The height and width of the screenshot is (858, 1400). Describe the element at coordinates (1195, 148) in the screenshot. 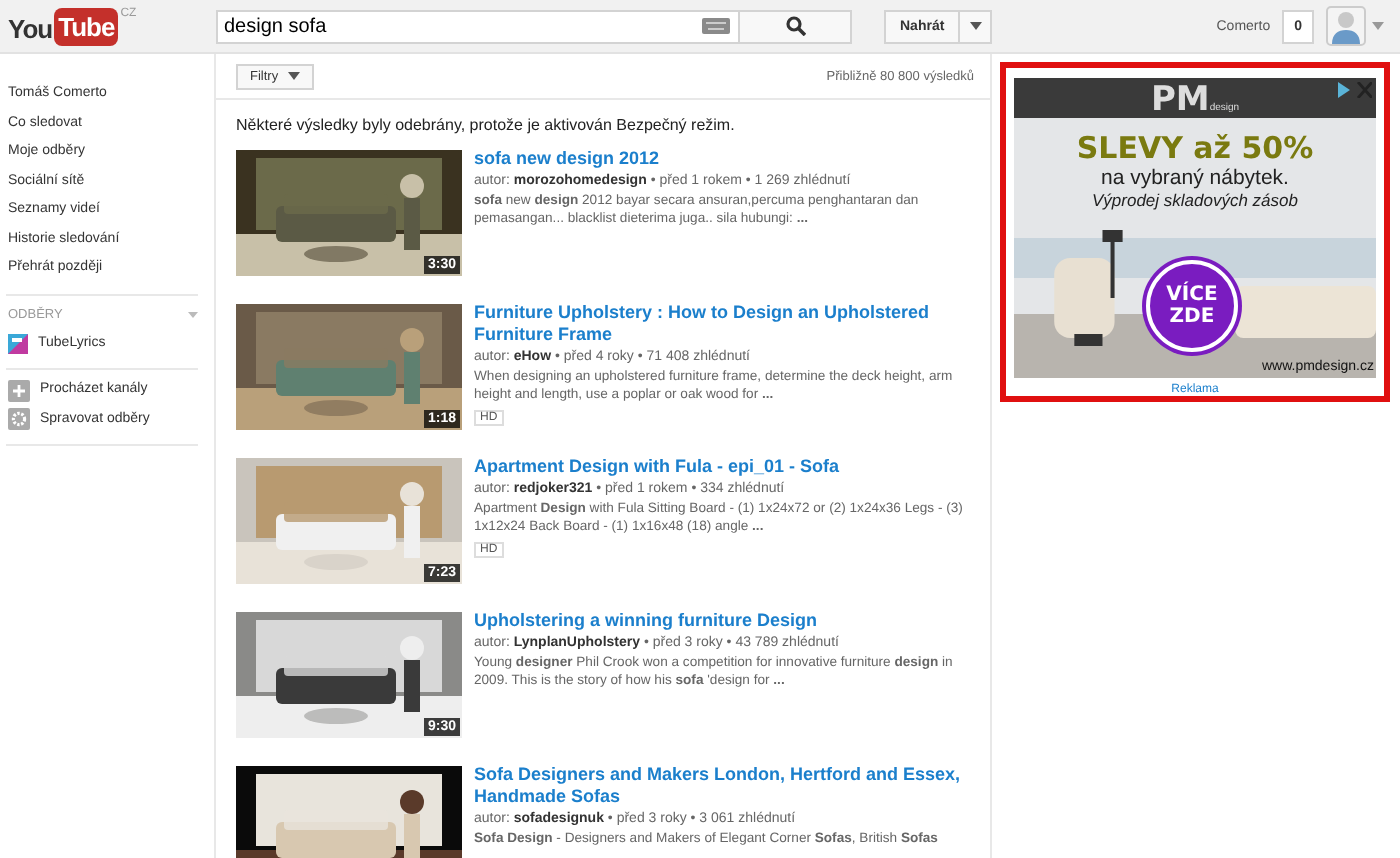

I see `ad-headline: SLEVY až 50%` at that location.